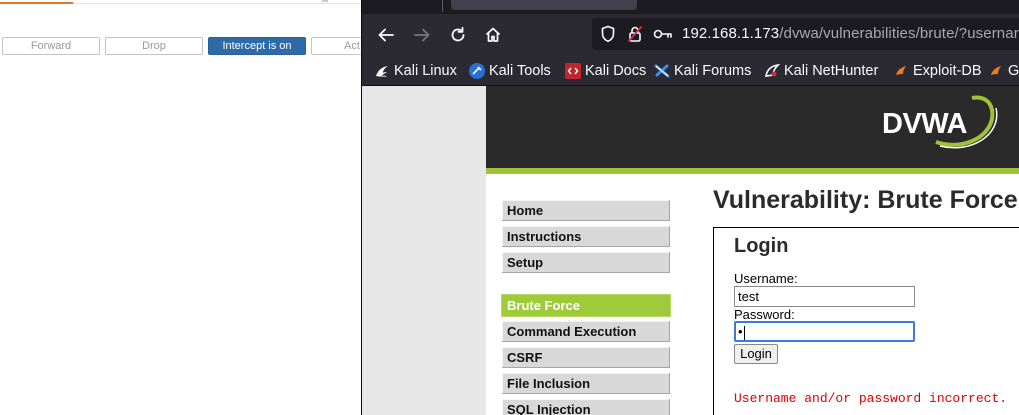  I want to click on kali-nethunter-icon, so click(772, 71).